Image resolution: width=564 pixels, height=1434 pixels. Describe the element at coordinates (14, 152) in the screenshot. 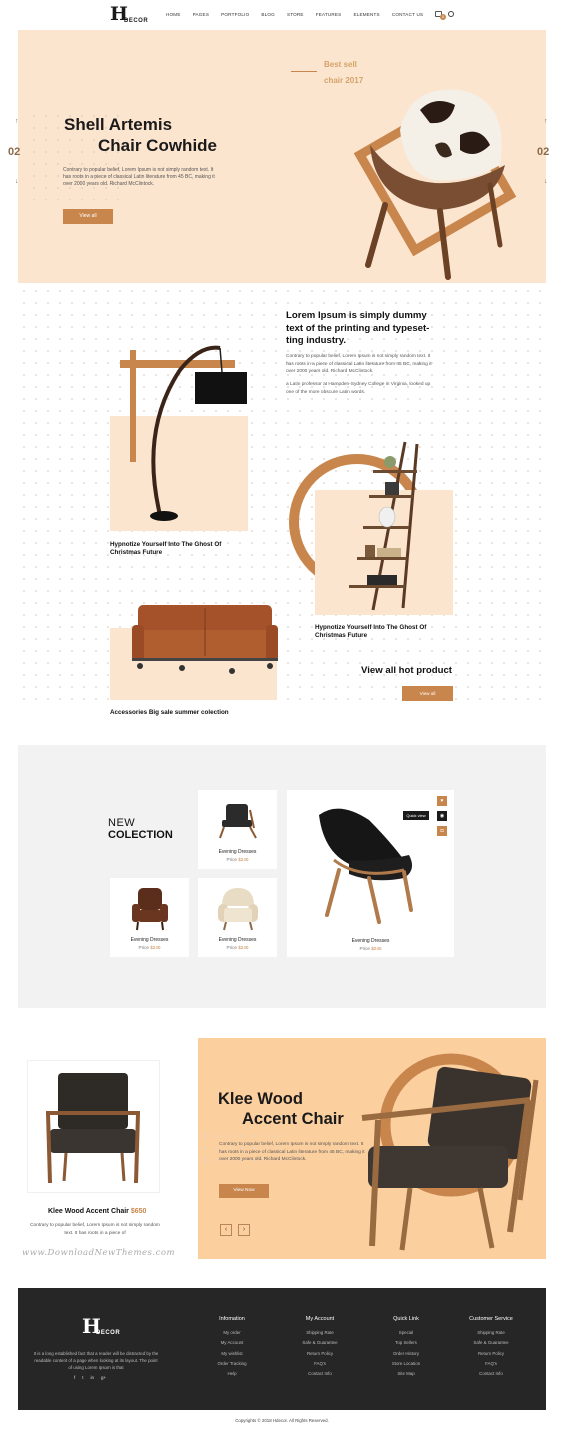

I see `slide-number-left: 02` at that location.